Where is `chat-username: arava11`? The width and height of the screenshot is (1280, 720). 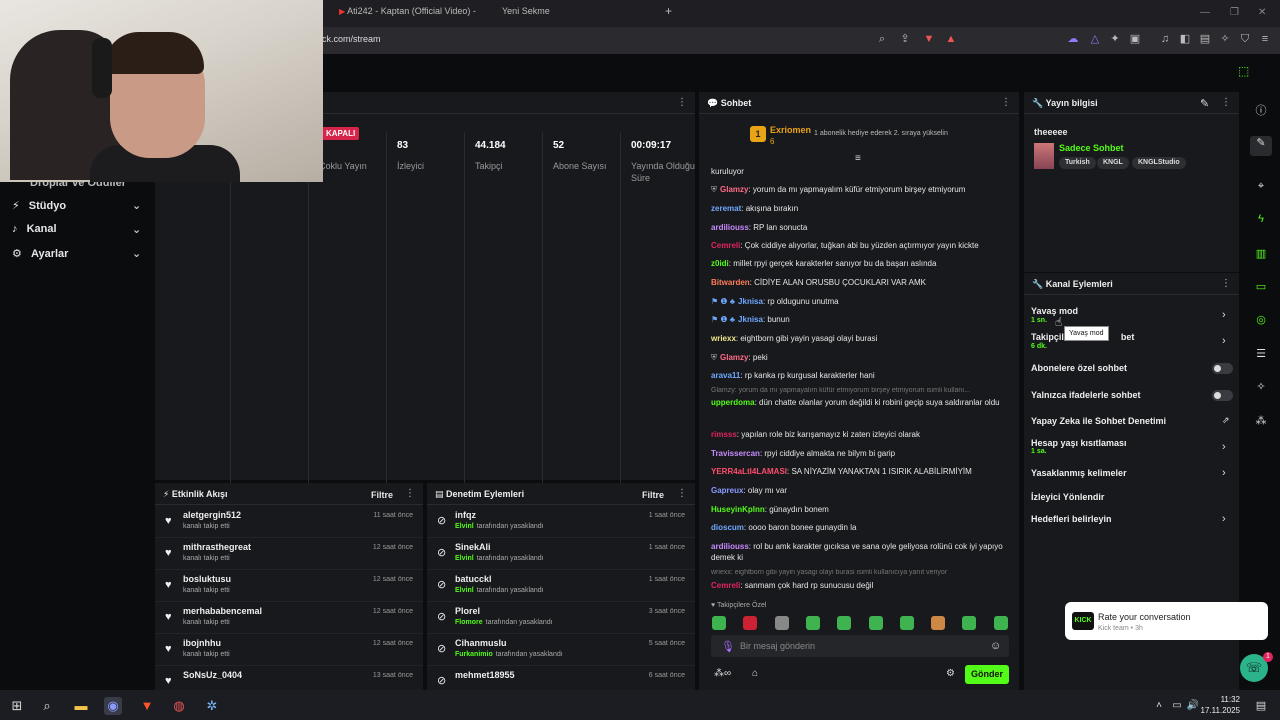
chat-username: arava11 is located at coordinates (725, 375).